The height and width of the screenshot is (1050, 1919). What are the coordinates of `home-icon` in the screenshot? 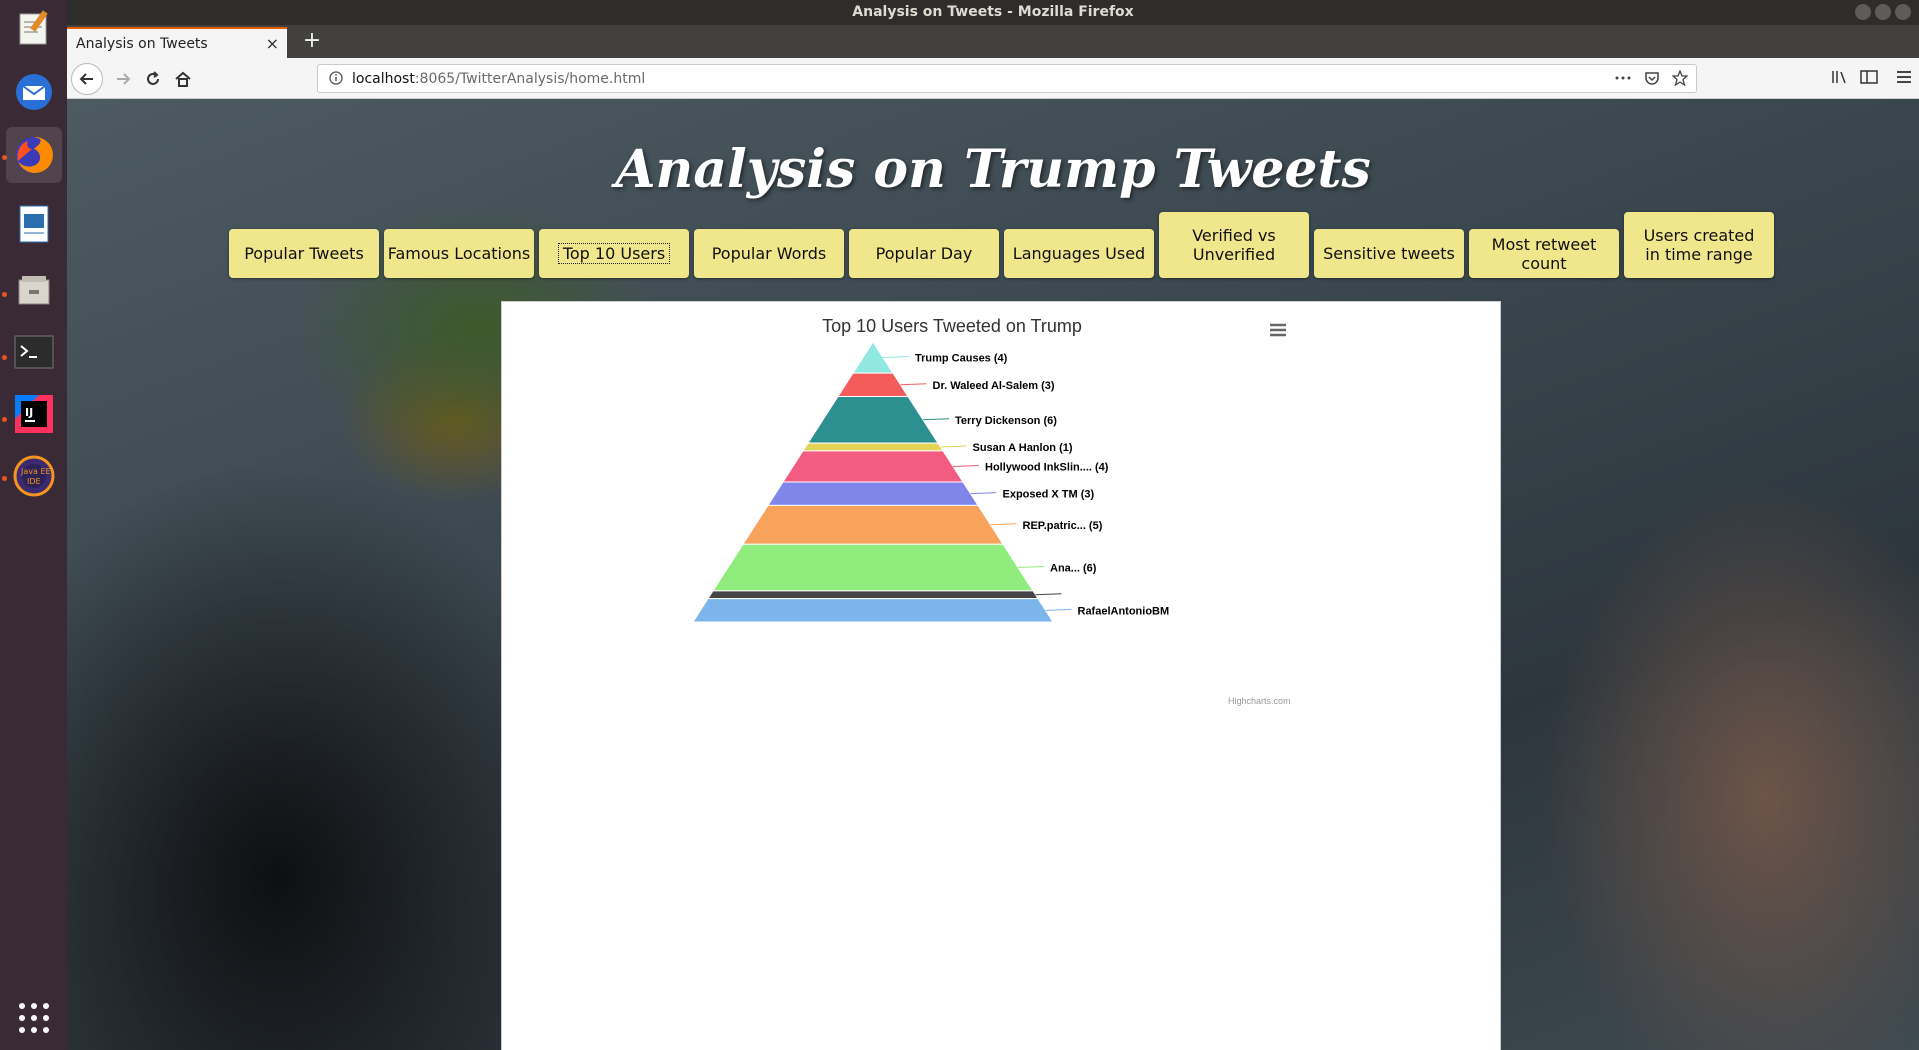 It's located at (183, 79).